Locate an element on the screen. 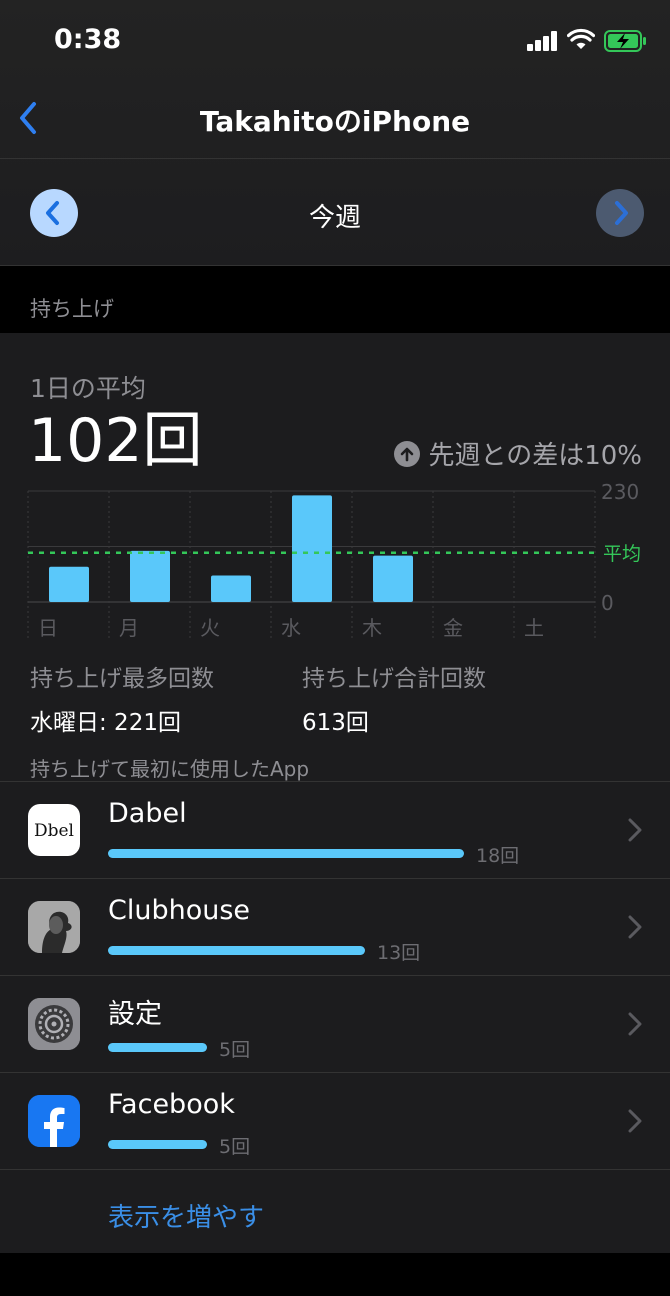 The height and width of the screenshot is (1296, 670). next-week-button is located at coordinates (620, 213).